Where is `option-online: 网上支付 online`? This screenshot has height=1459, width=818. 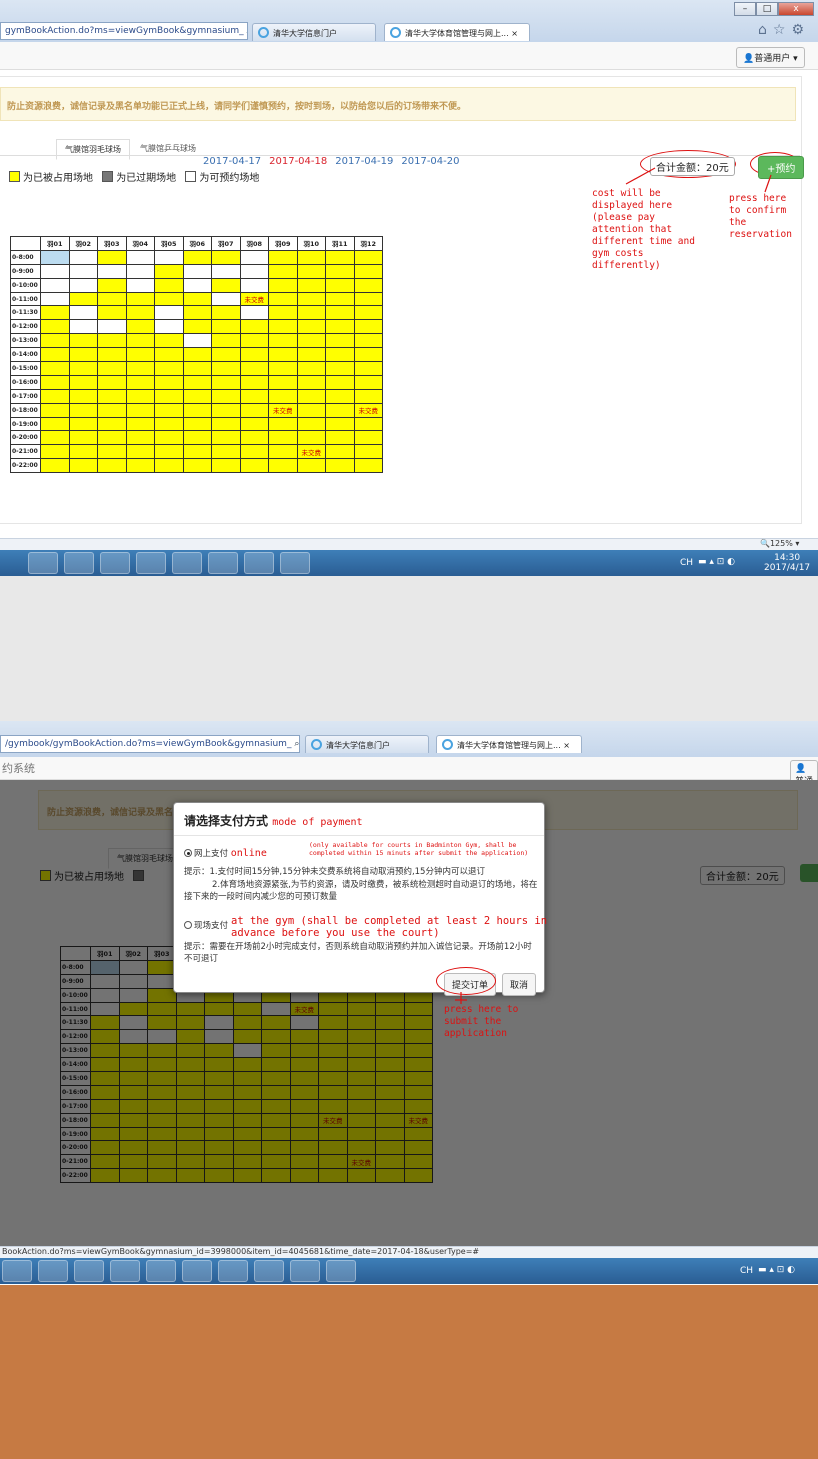 option-online: 网上支付 online is located at coordinates (225, 854).